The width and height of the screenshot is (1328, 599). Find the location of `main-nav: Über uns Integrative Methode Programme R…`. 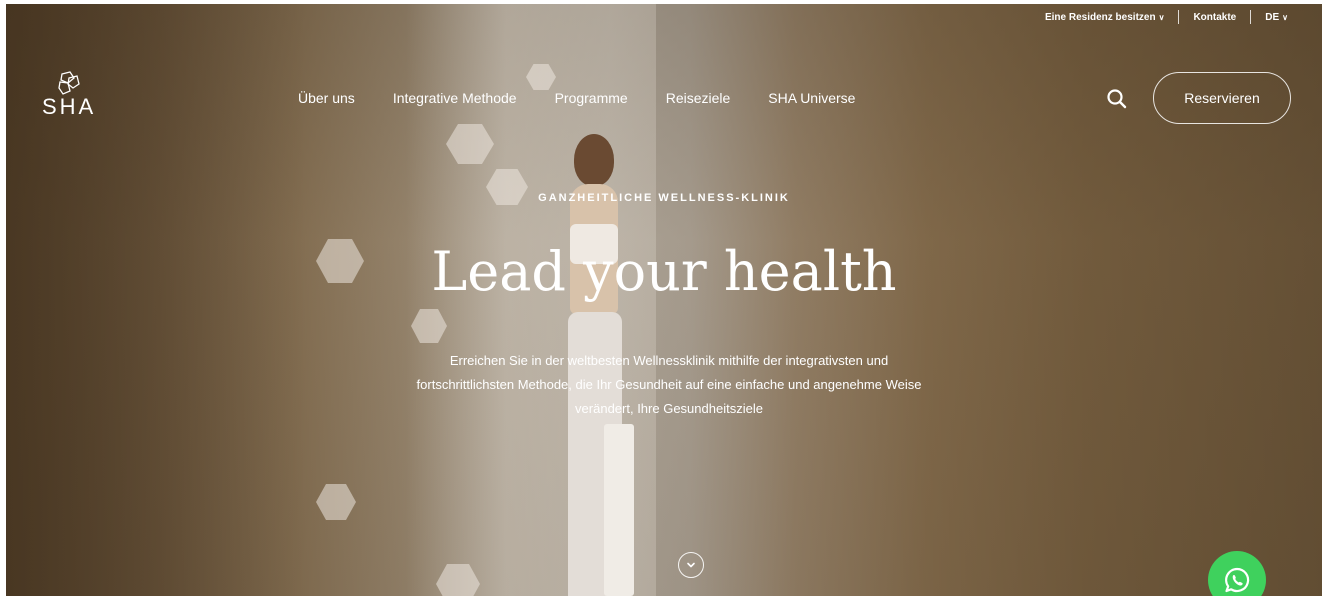

main-nav: Über uns Integrative Methode Programme R… is located at coordinates (576, 98).